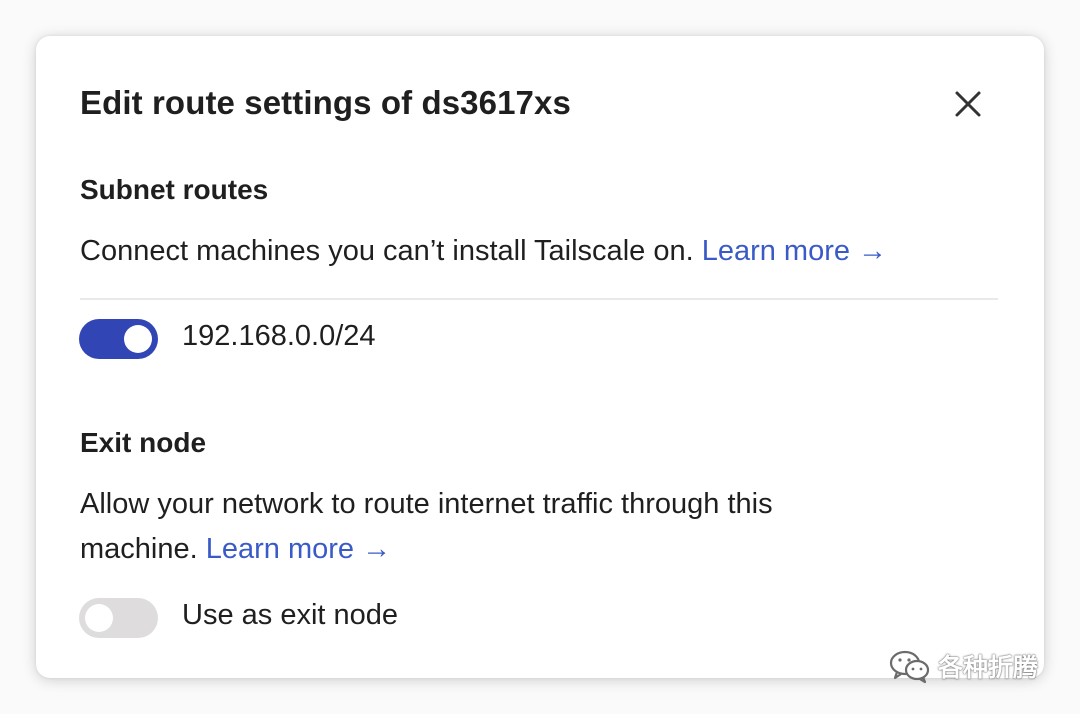 This screenshot has width=1080, height=714. What do you see at coordinates (909, 667) in the screenshot?
I see `wechat-icon` at bounding box center [909, 667].